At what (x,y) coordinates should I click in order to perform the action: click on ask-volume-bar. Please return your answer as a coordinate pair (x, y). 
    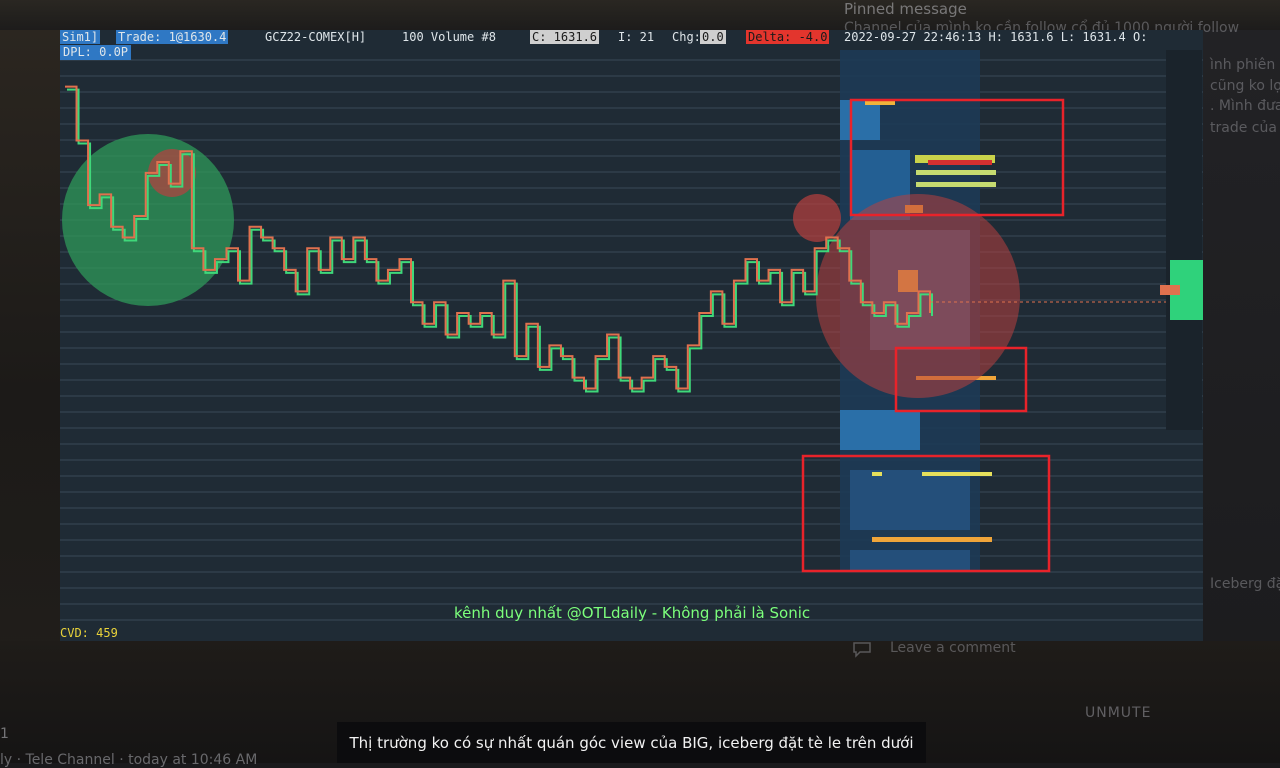
    Looking at the image, I should click on (1170, 290).